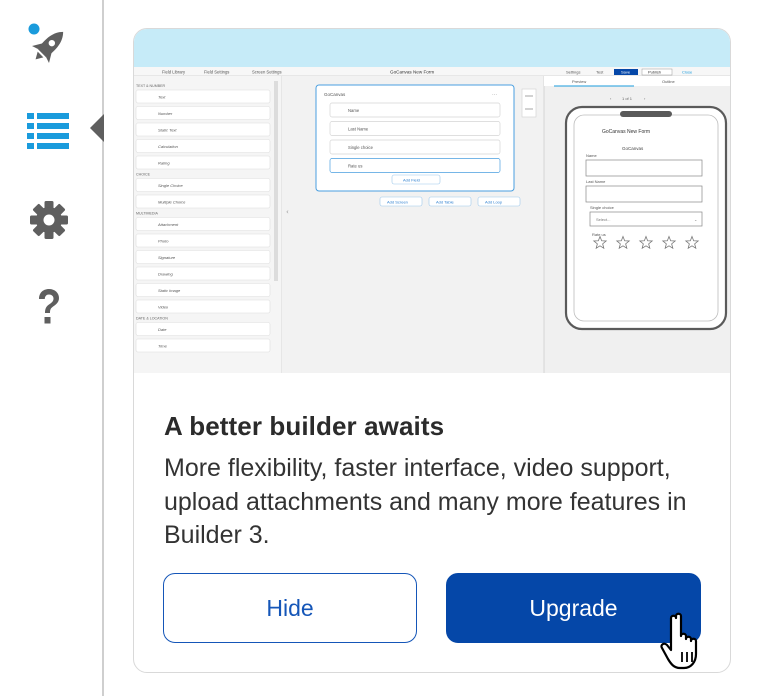  What do you see at coordinates (165, 113) in the screenshot?
I see `library-item-label: Number` at bounding box center [165, 113].